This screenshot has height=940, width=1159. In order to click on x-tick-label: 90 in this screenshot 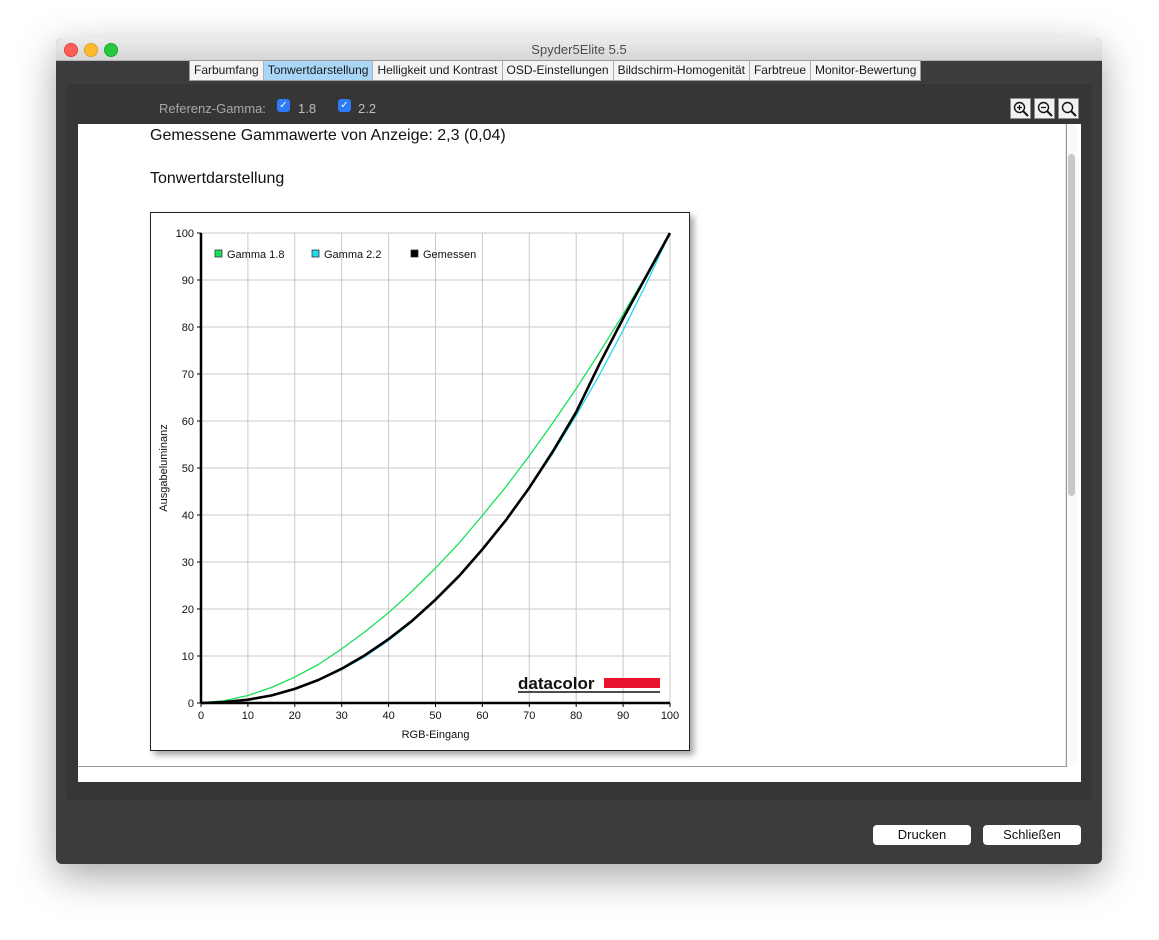, I will do `click(623, 716)`.